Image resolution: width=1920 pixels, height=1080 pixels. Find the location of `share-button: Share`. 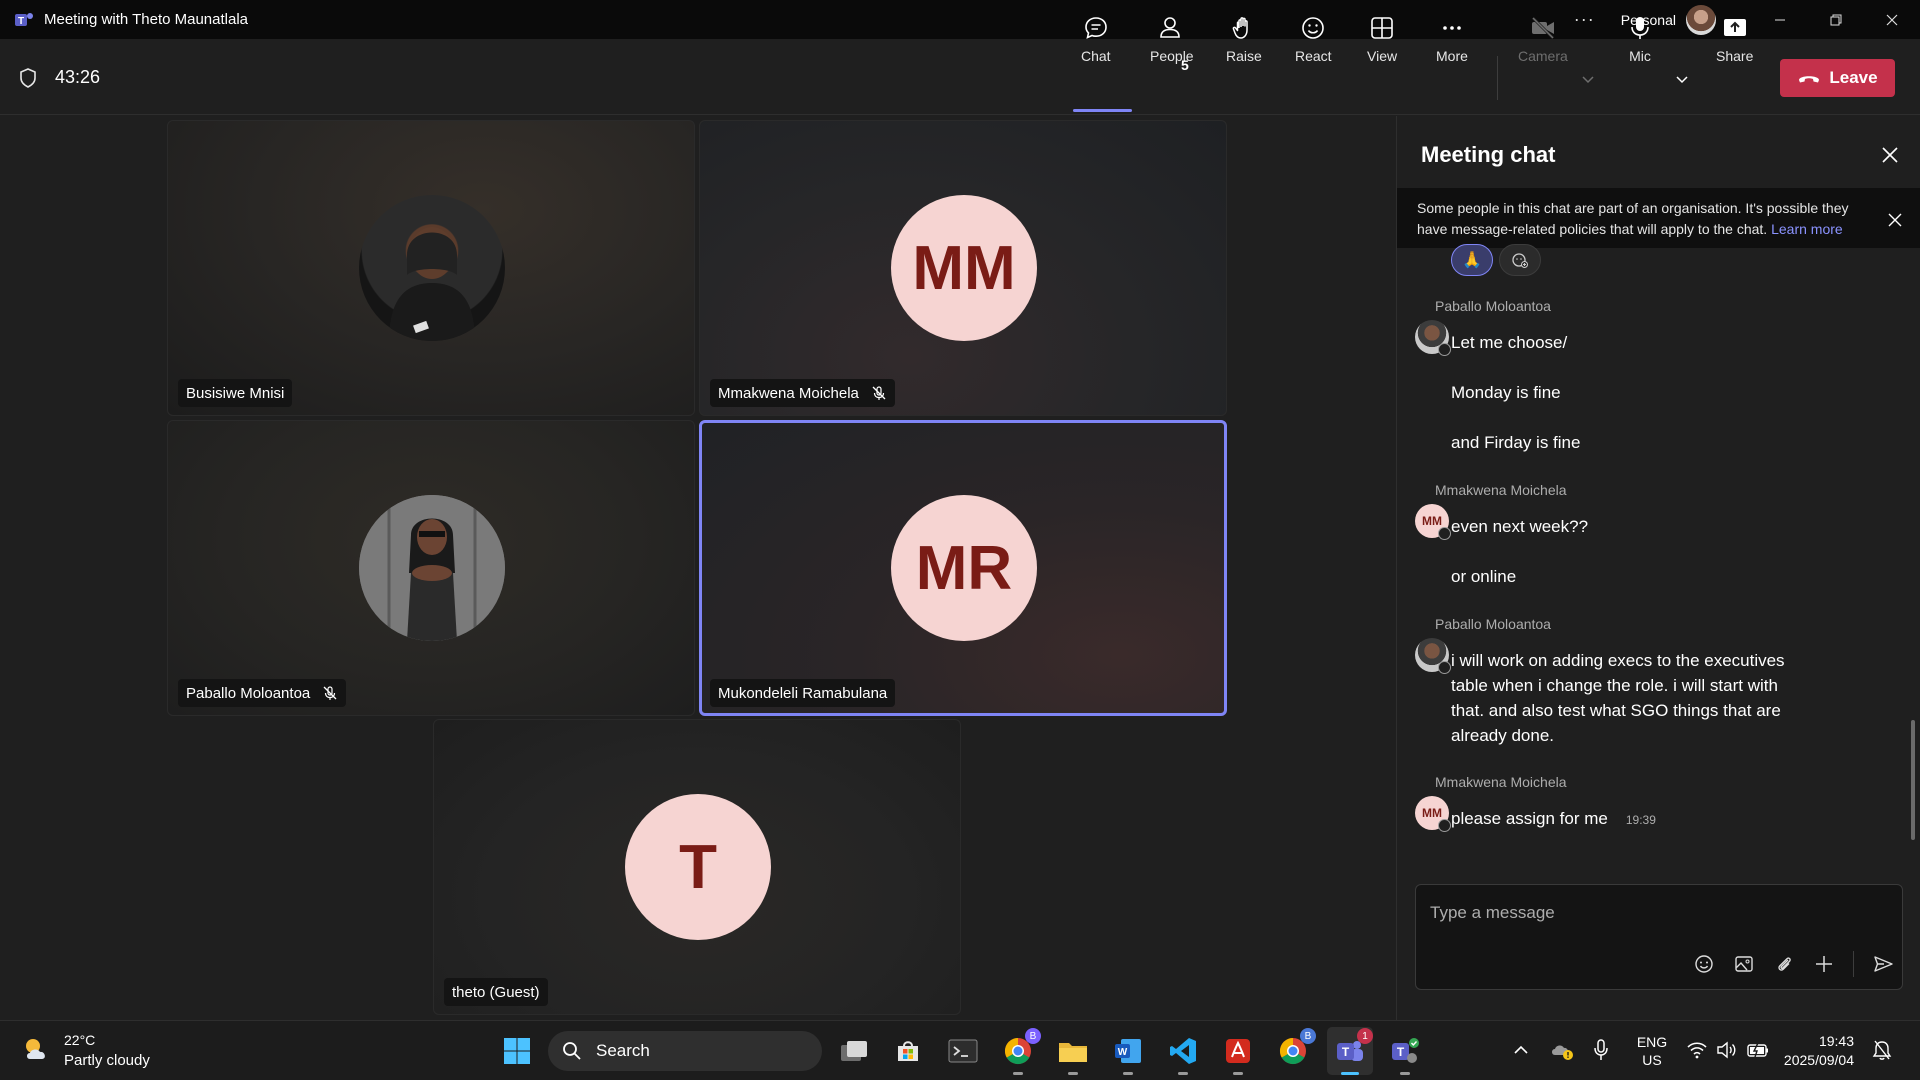

share-button: Share is located at coordinates (1734, 38).